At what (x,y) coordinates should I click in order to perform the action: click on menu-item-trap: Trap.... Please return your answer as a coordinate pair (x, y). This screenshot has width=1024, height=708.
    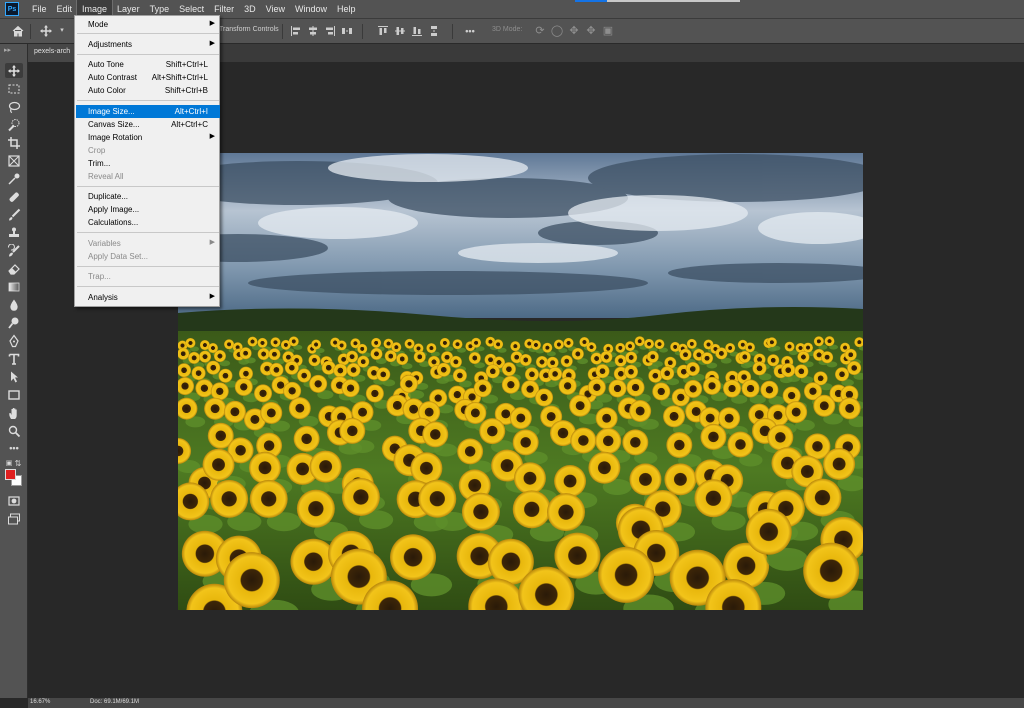
    Looking at the image, I should click on (148, 276).